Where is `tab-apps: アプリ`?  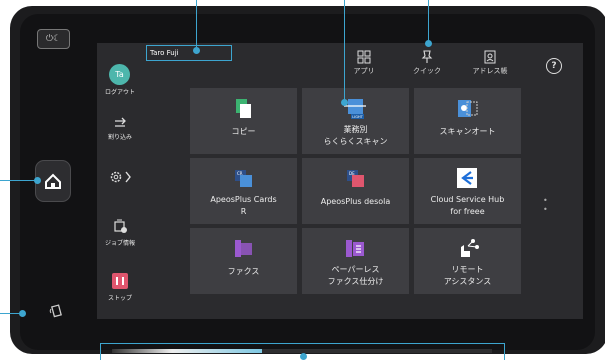 tab-apps: アプリ is located at coordinates (364, 63).